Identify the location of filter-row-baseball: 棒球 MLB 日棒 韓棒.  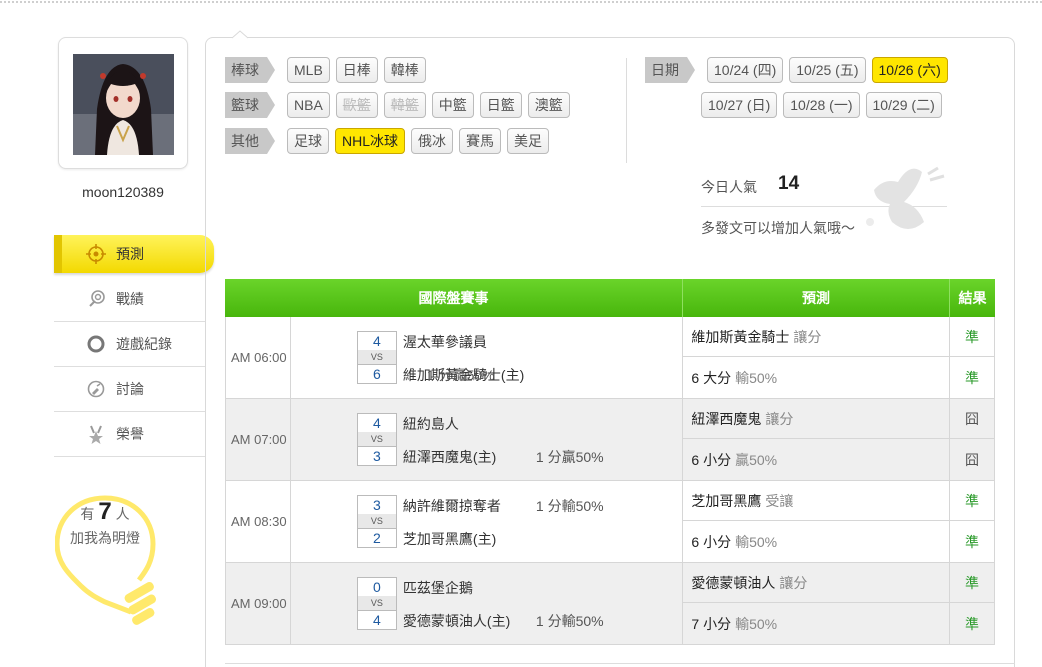
(328, 70).